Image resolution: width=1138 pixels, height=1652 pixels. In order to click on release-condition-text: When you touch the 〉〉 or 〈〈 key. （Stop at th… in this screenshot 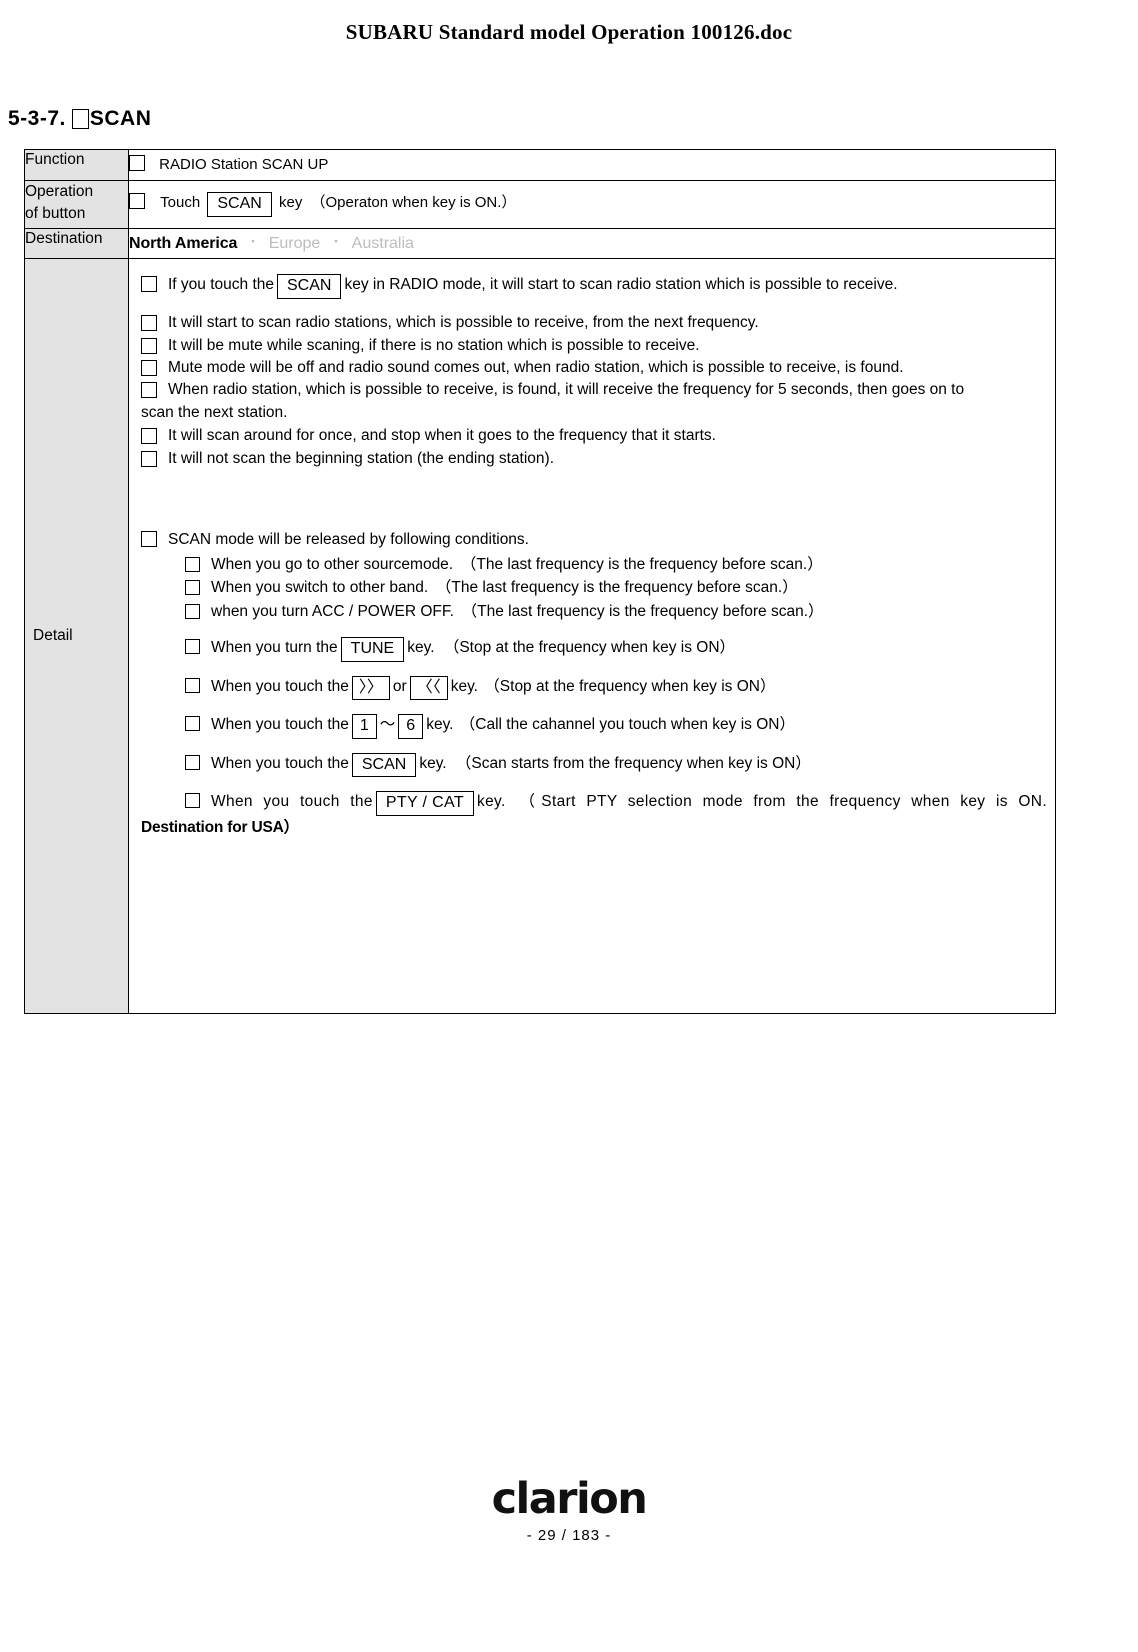, I will do `click(629, 688)`.